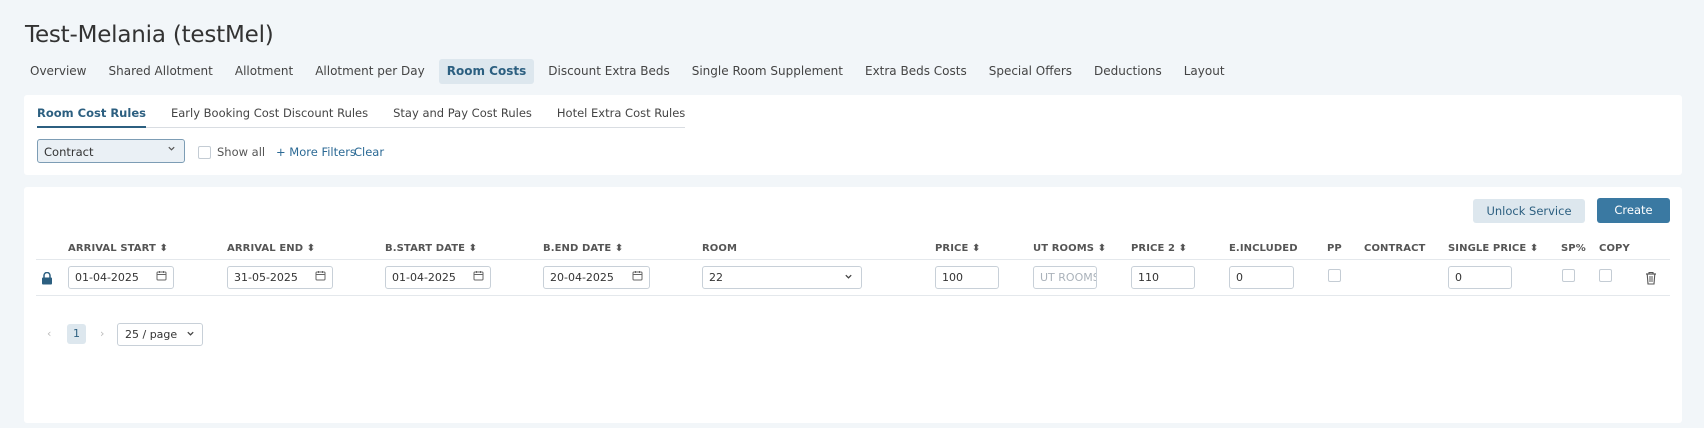  What do you see at coordinates (1261, 277) in the screenshot?
I see `e-included-input: 0` at bounding box center [1261, 277].